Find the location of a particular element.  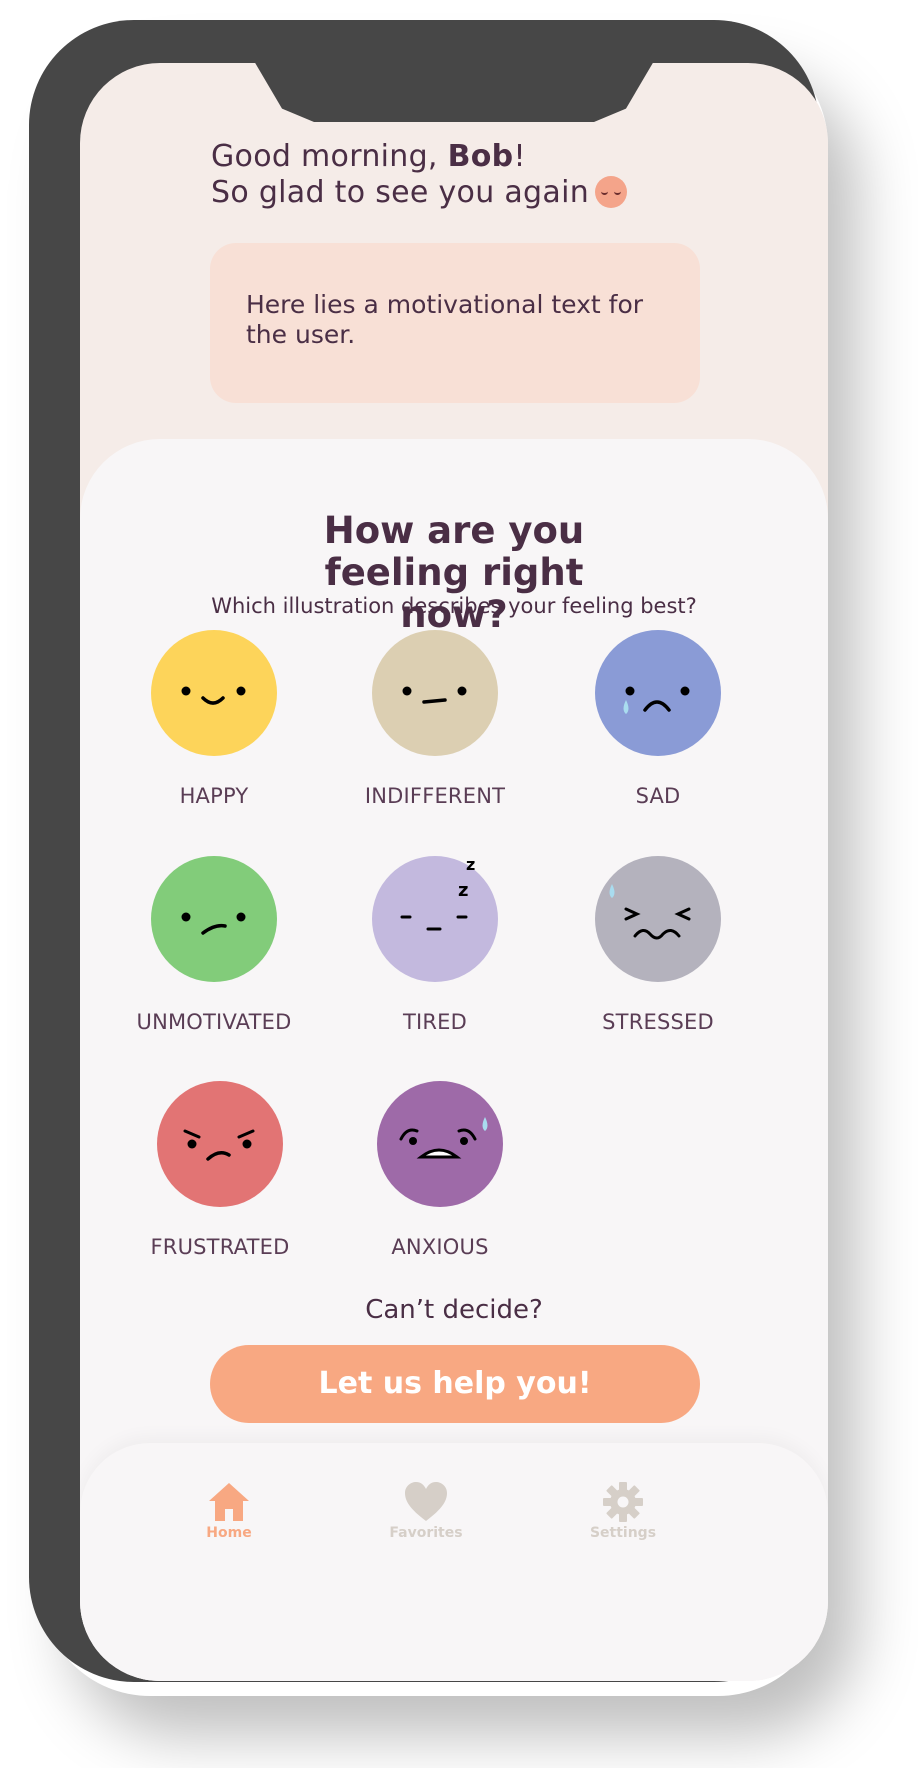

tab-home: Home is located at coordinates (229, 1511).